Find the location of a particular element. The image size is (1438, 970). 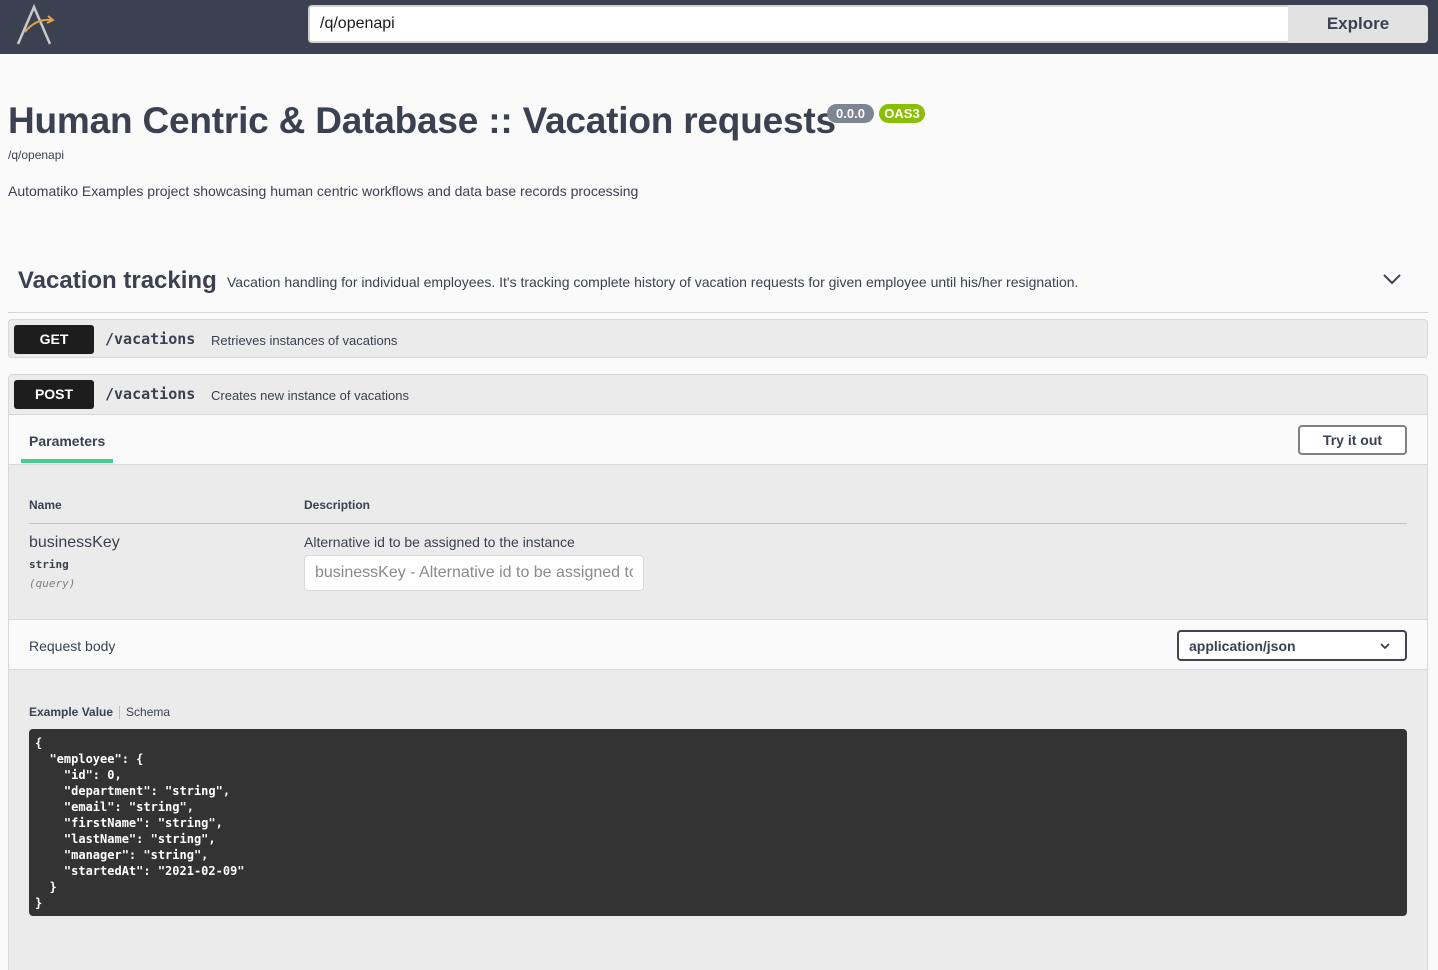

code-line: "lastName": "string", is located at coordinates (125, 839).